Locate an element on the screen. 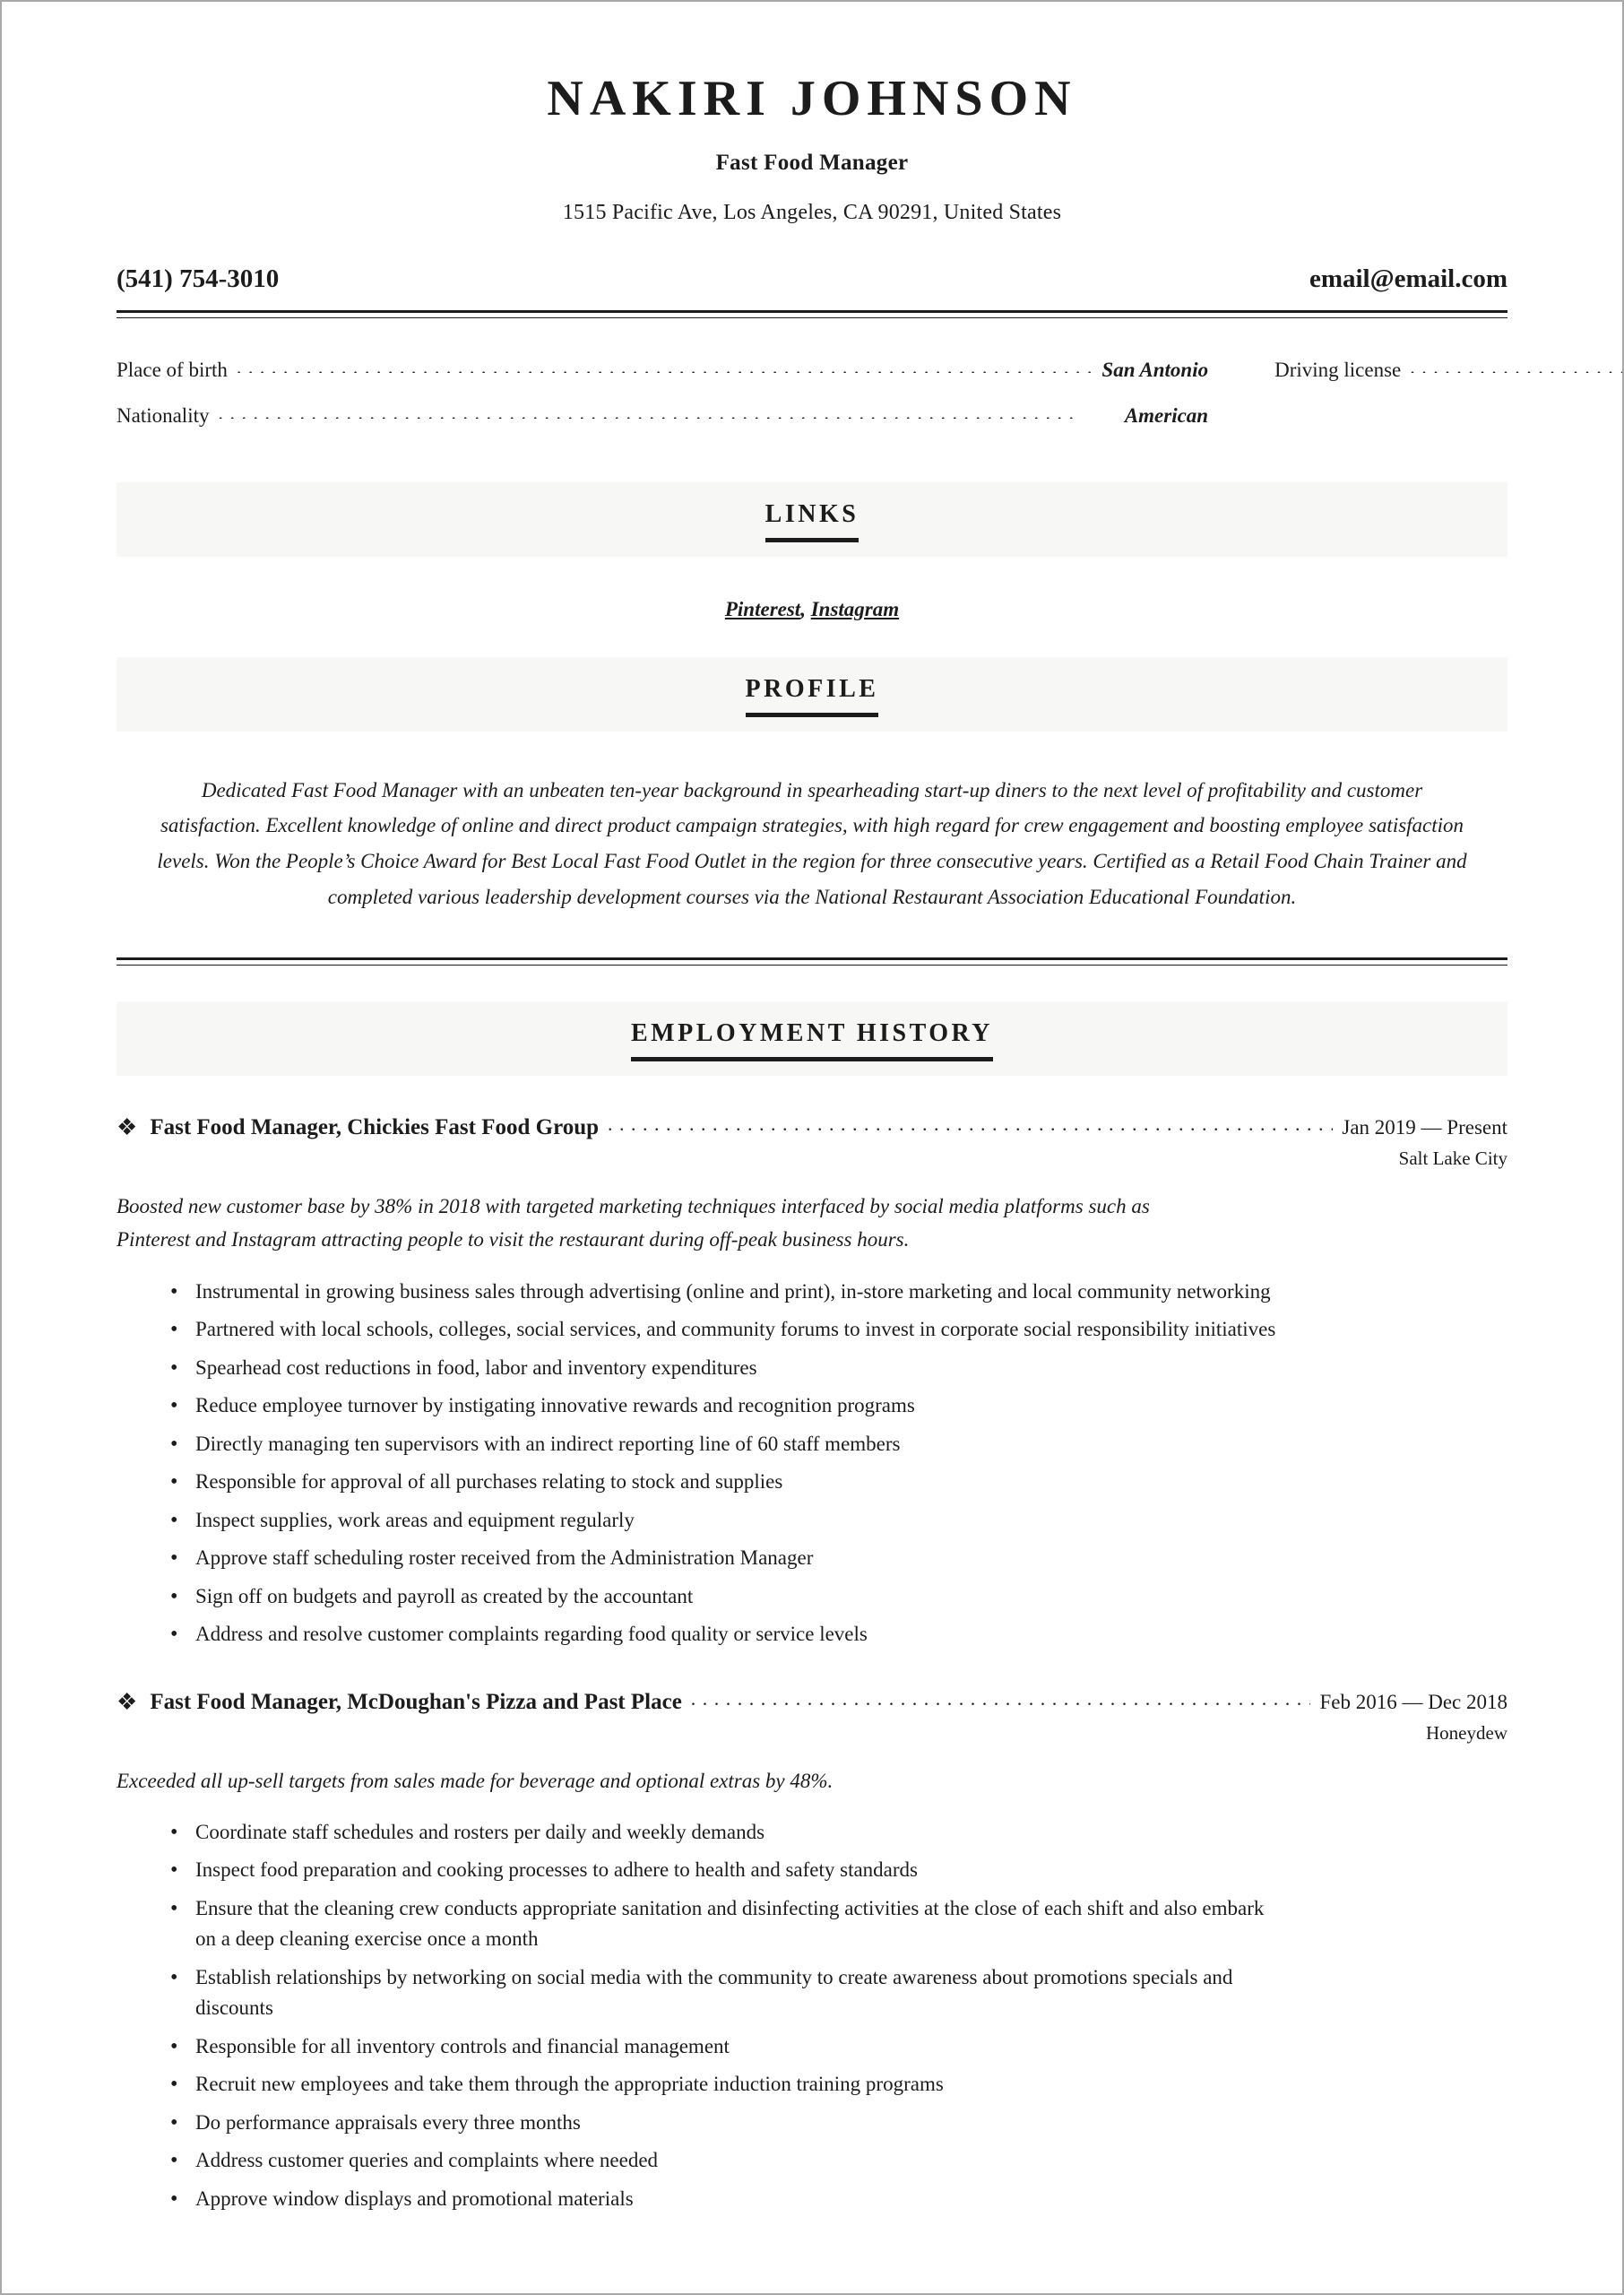  phone-number: (541) 754-3010 is located at coordinates (198, 279).